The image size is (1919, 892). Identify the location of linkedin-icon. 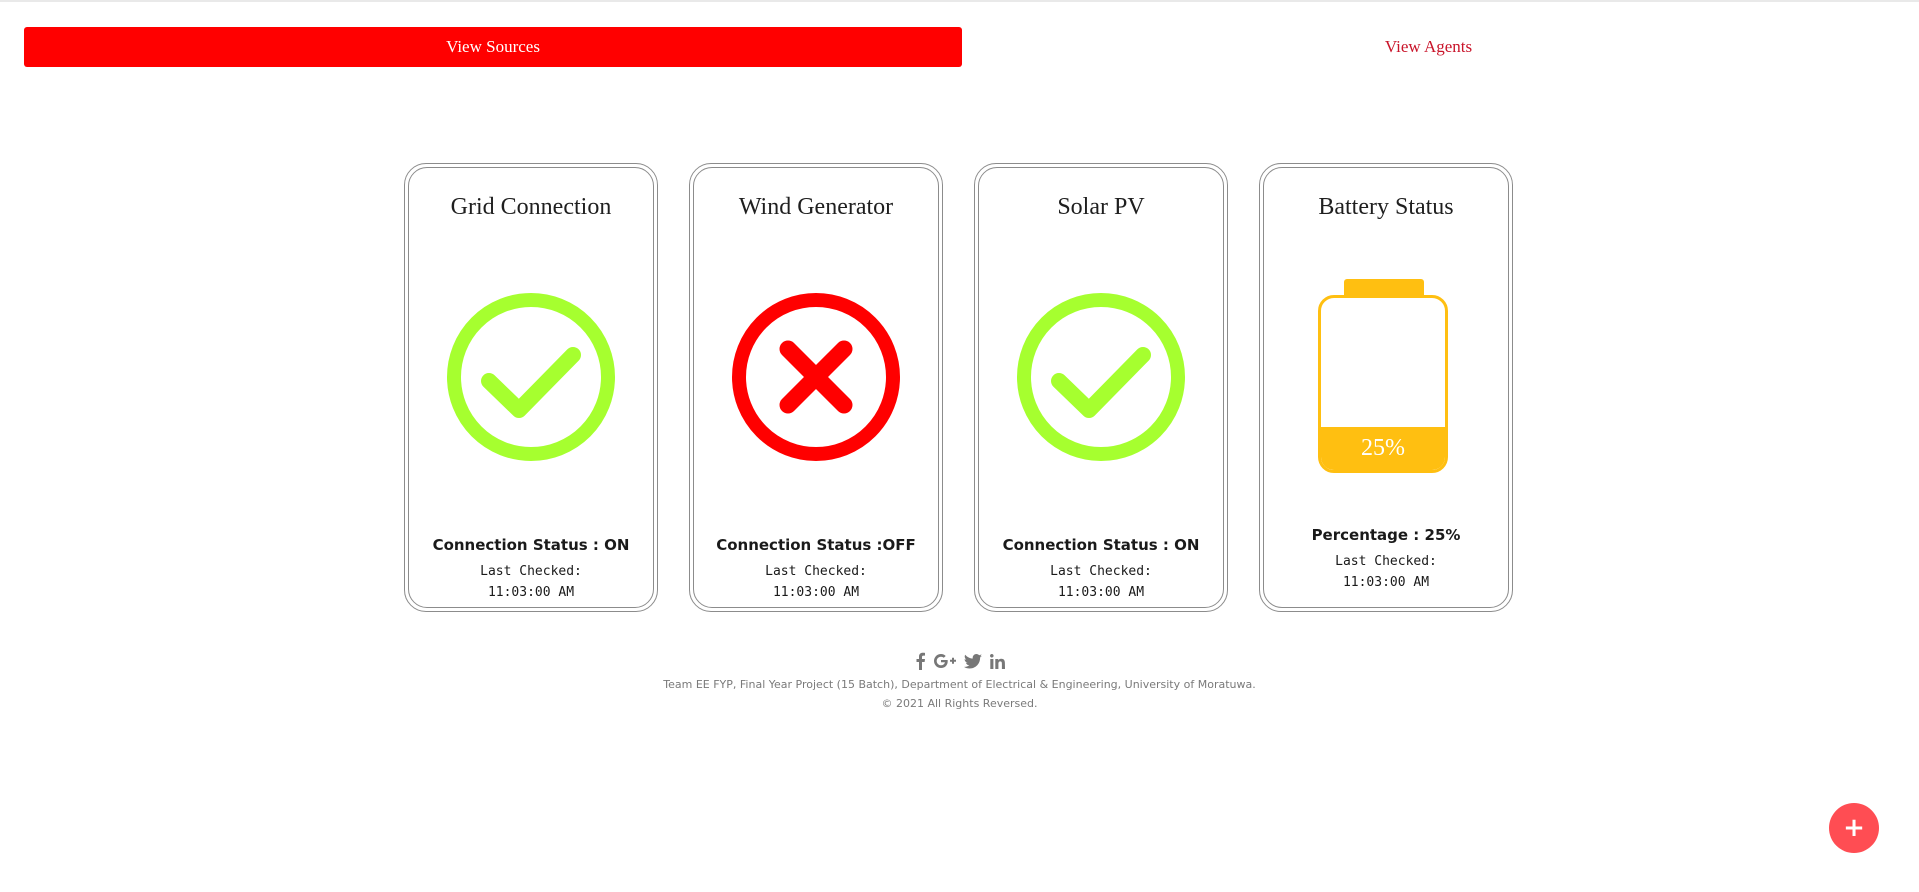
(997, 661).